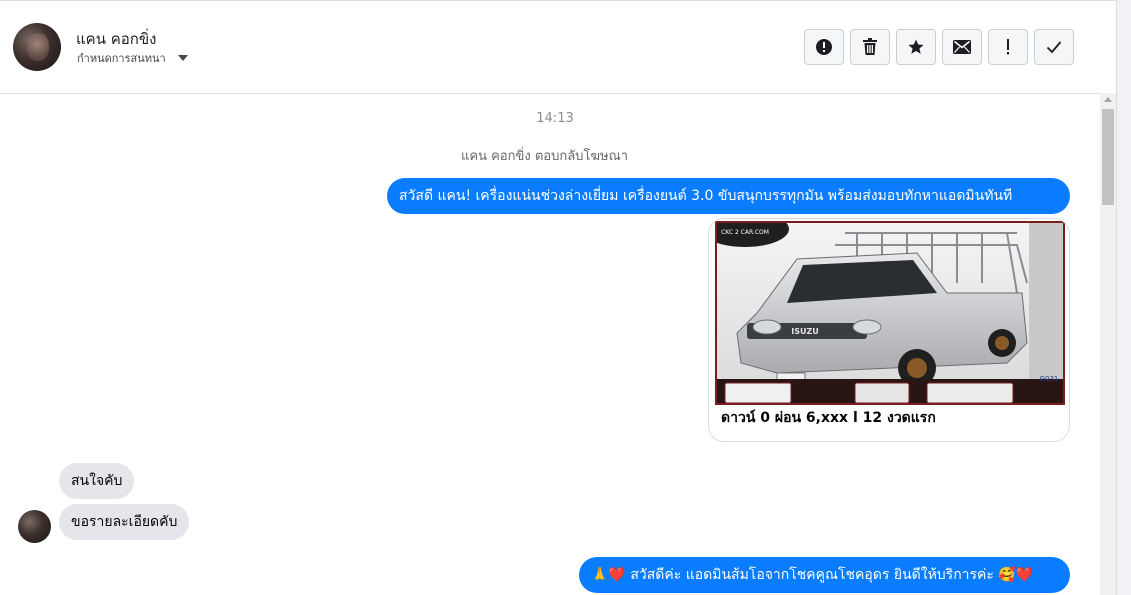 This screenshot has width=1131, height=595. I want to click on envelope-icon, so click(962, 47).